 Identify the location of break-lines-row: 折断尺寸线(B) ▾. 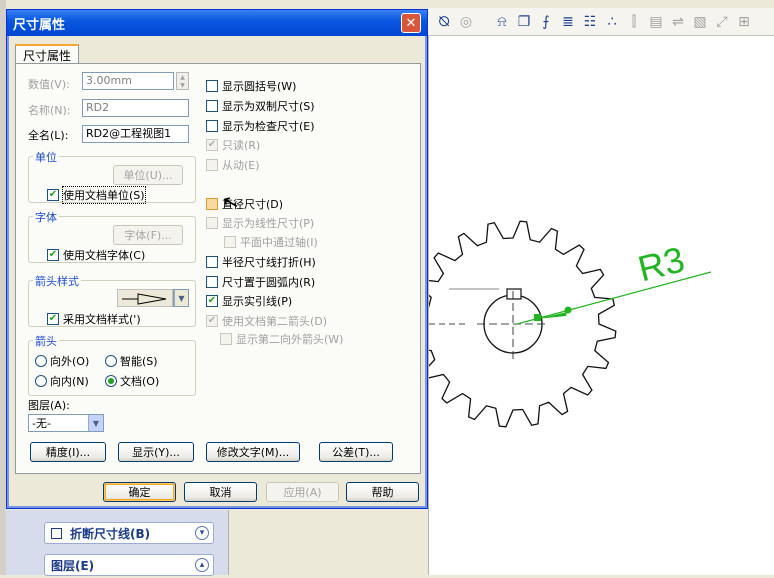
(129, 533).